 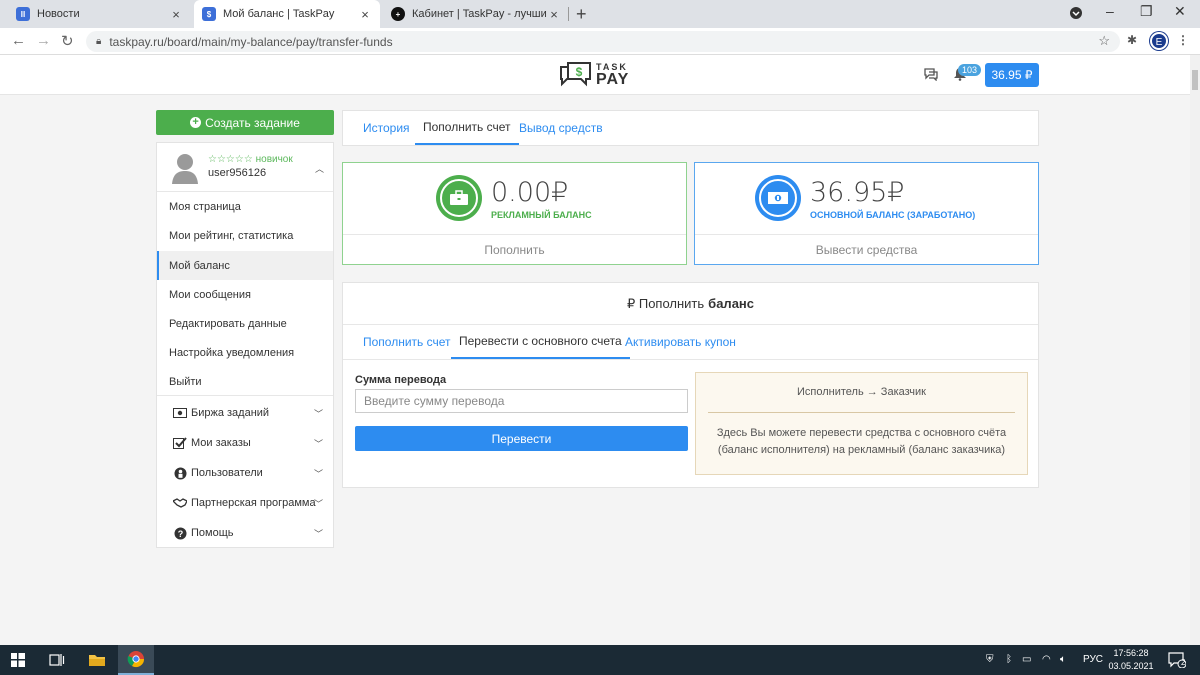 What do you see at coordinates (221, 443) in the screenshot?
I see `sidebar-group-label: Мои заказы` at bounding box center [221, 443].